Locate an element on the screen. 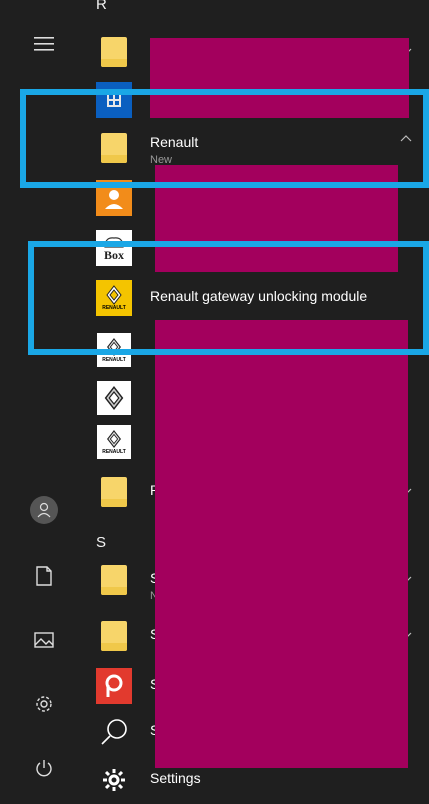  documents-icon is located at coordinates (44, 576).